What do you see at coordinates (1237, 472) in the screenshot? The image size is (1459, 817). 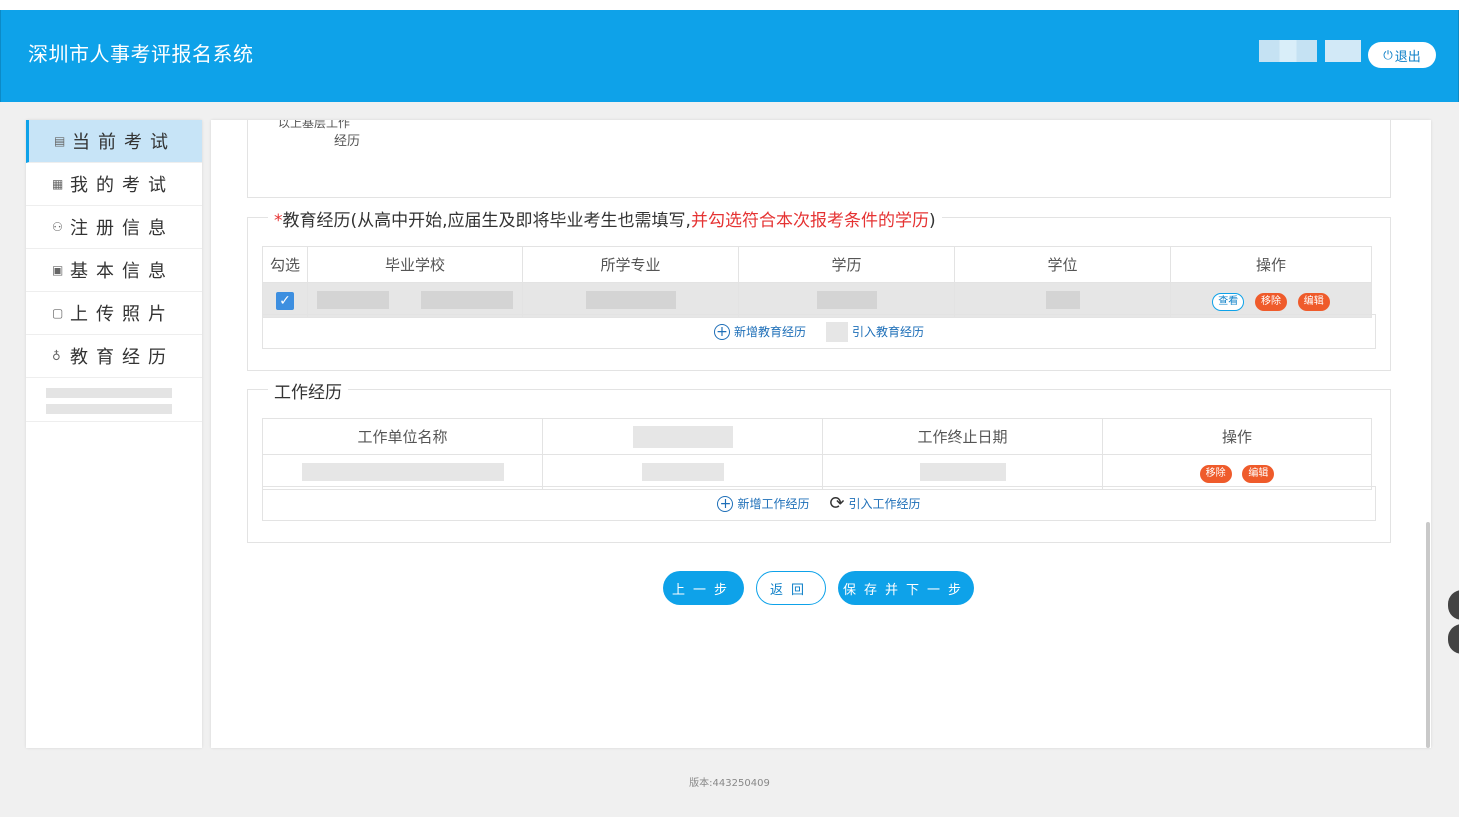 I see `actions-cell: 移除 编辑` at bounding box center [1237, 472].